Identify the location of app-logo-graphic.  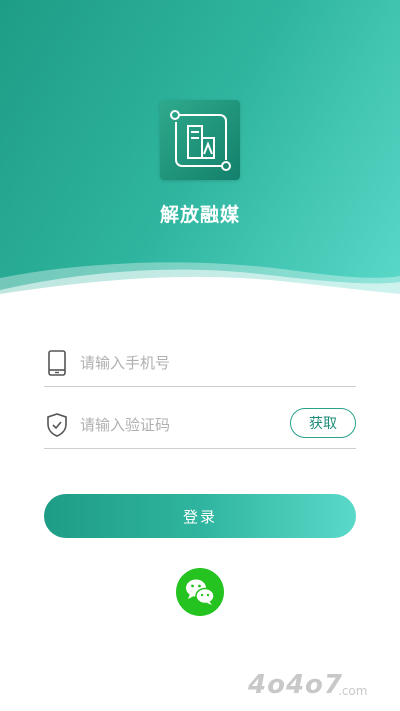
(200, 140).